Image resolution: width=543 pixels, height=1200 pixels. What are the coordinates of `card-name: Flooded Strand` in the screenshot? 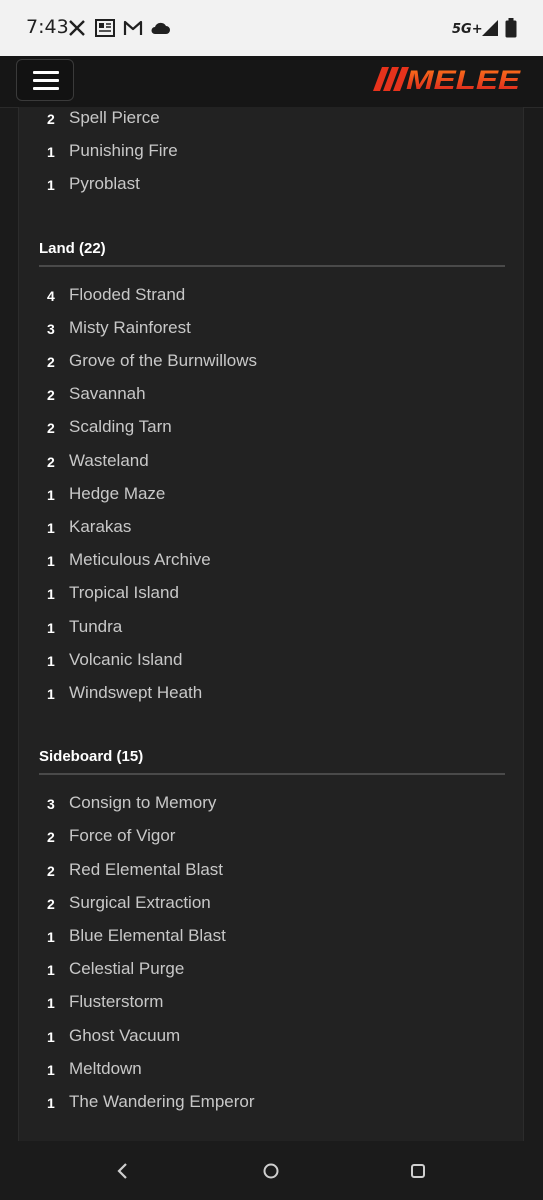 It's located at (127, 295).